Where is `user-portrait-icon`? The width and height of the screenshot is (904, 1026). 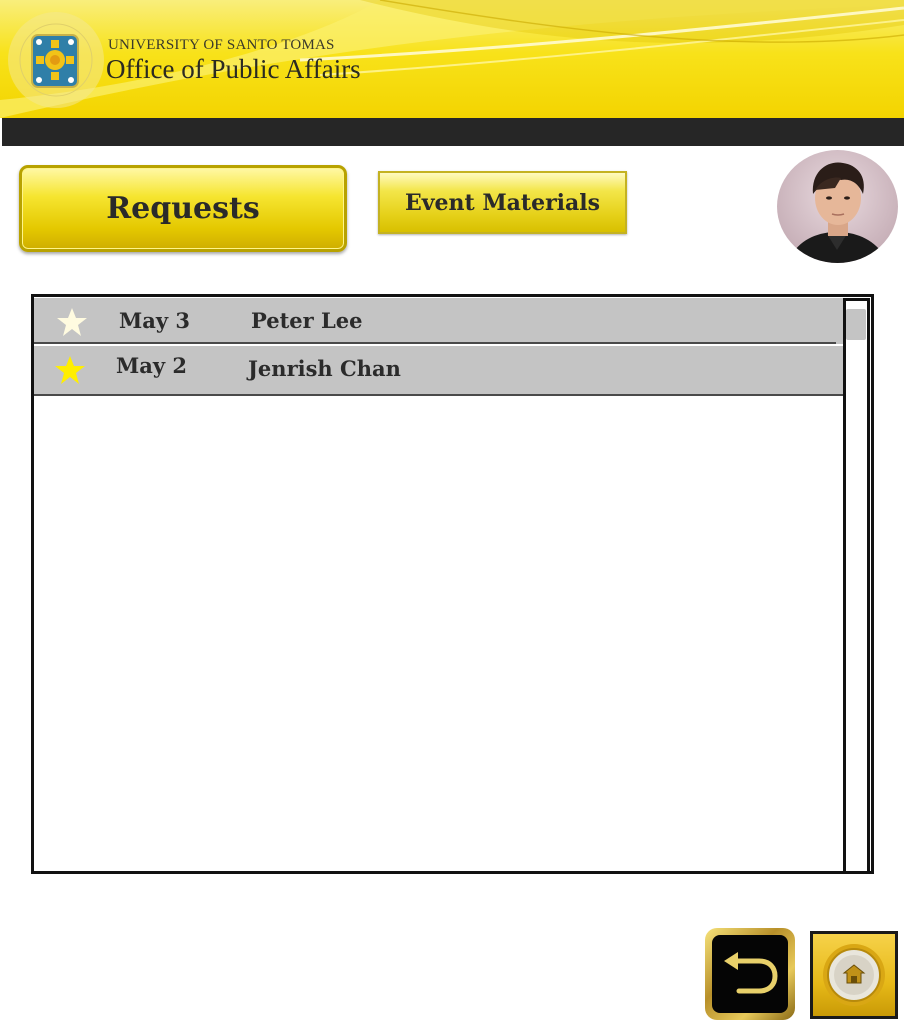 user-portrait-icon is located at coordinates (838, 212).